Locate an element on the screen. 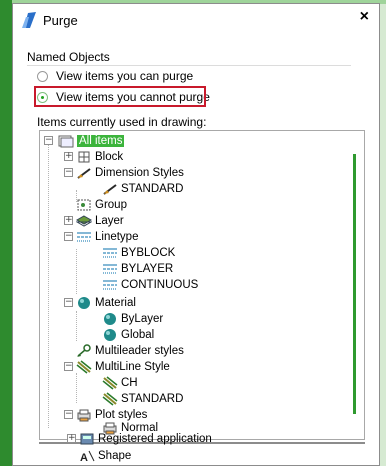 The image size is (386, 466). block-icon is located at coordinates (84, 156).